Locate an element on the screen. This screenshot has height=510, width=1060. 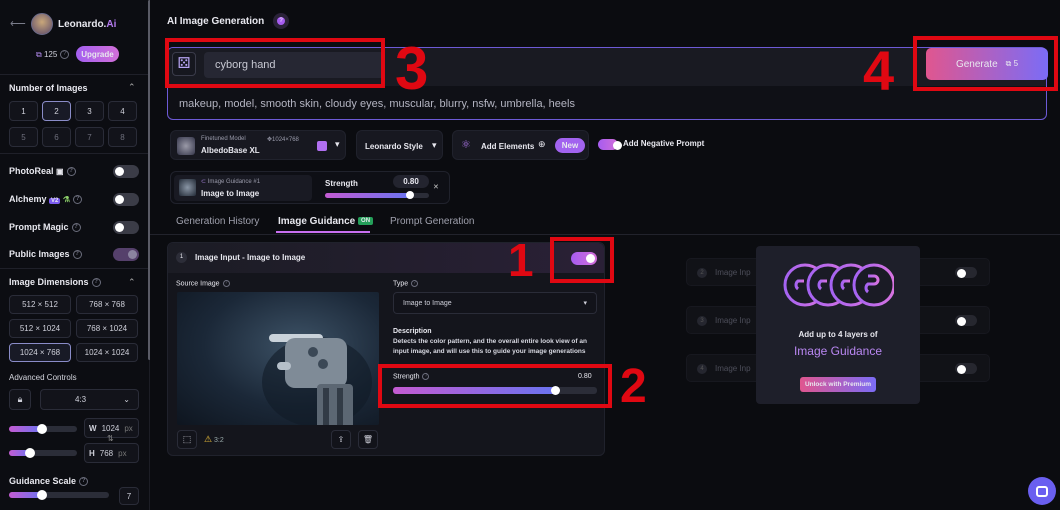
prompt-magic-label: Prompt Magic? is located at coordinates (45, 227).